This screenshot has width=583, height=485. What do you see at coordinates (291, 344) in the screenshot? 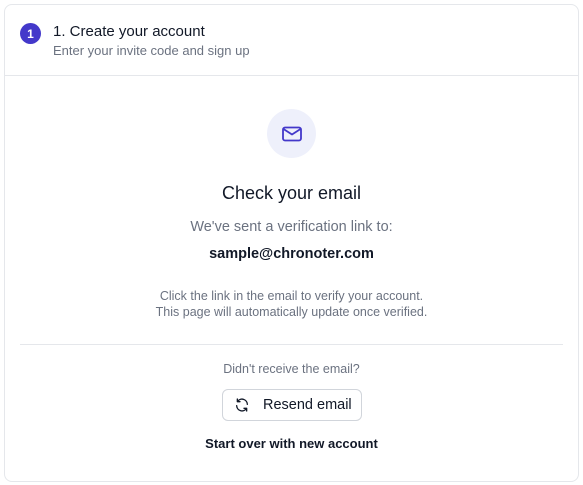
I see `divider` at bounding box center [291, 344].